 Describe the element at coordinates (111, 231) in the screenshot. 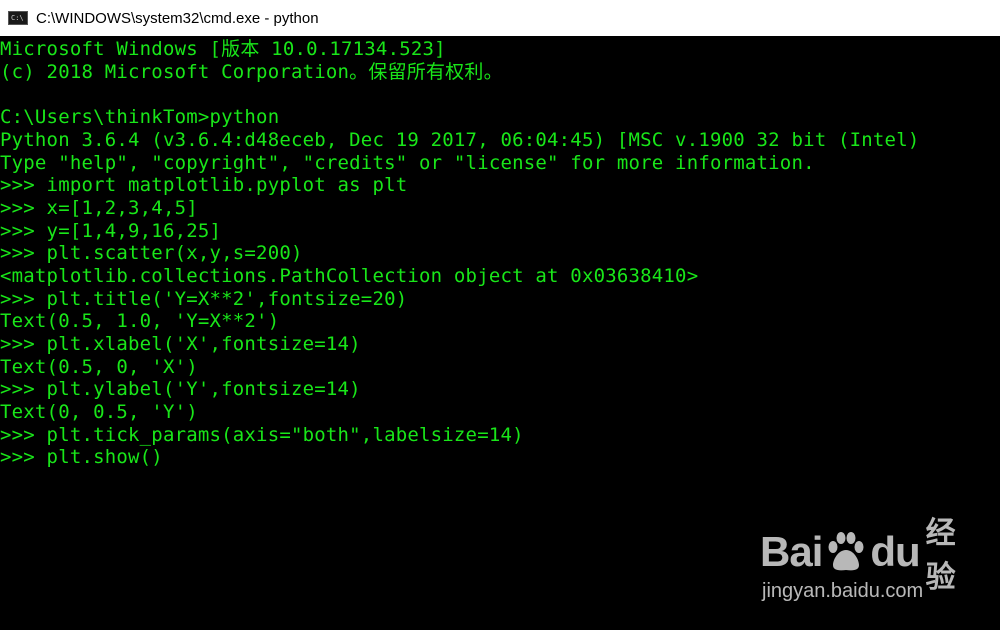

I see `console-line: >>> y=[1,4,9,16,25]` at that location.